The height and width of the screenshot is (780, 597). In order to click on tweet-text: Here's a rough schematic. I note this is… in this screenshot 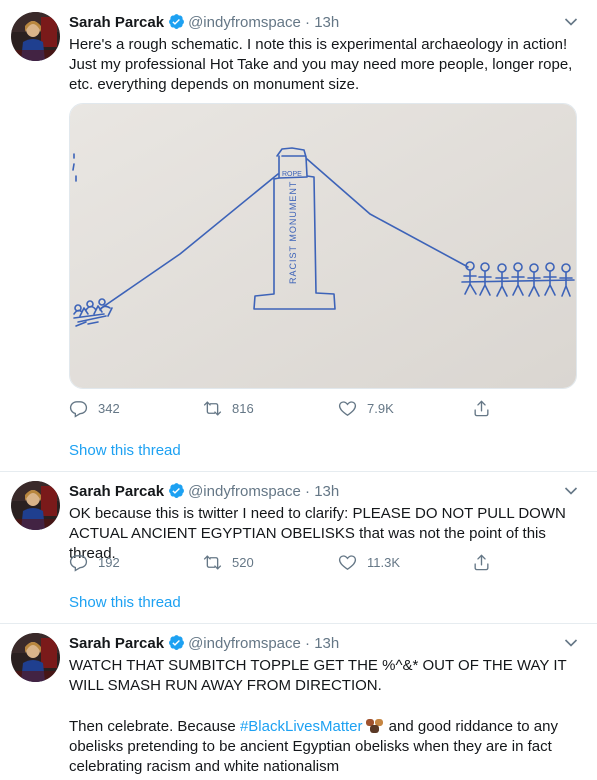, I will do `click(321, 64)`.